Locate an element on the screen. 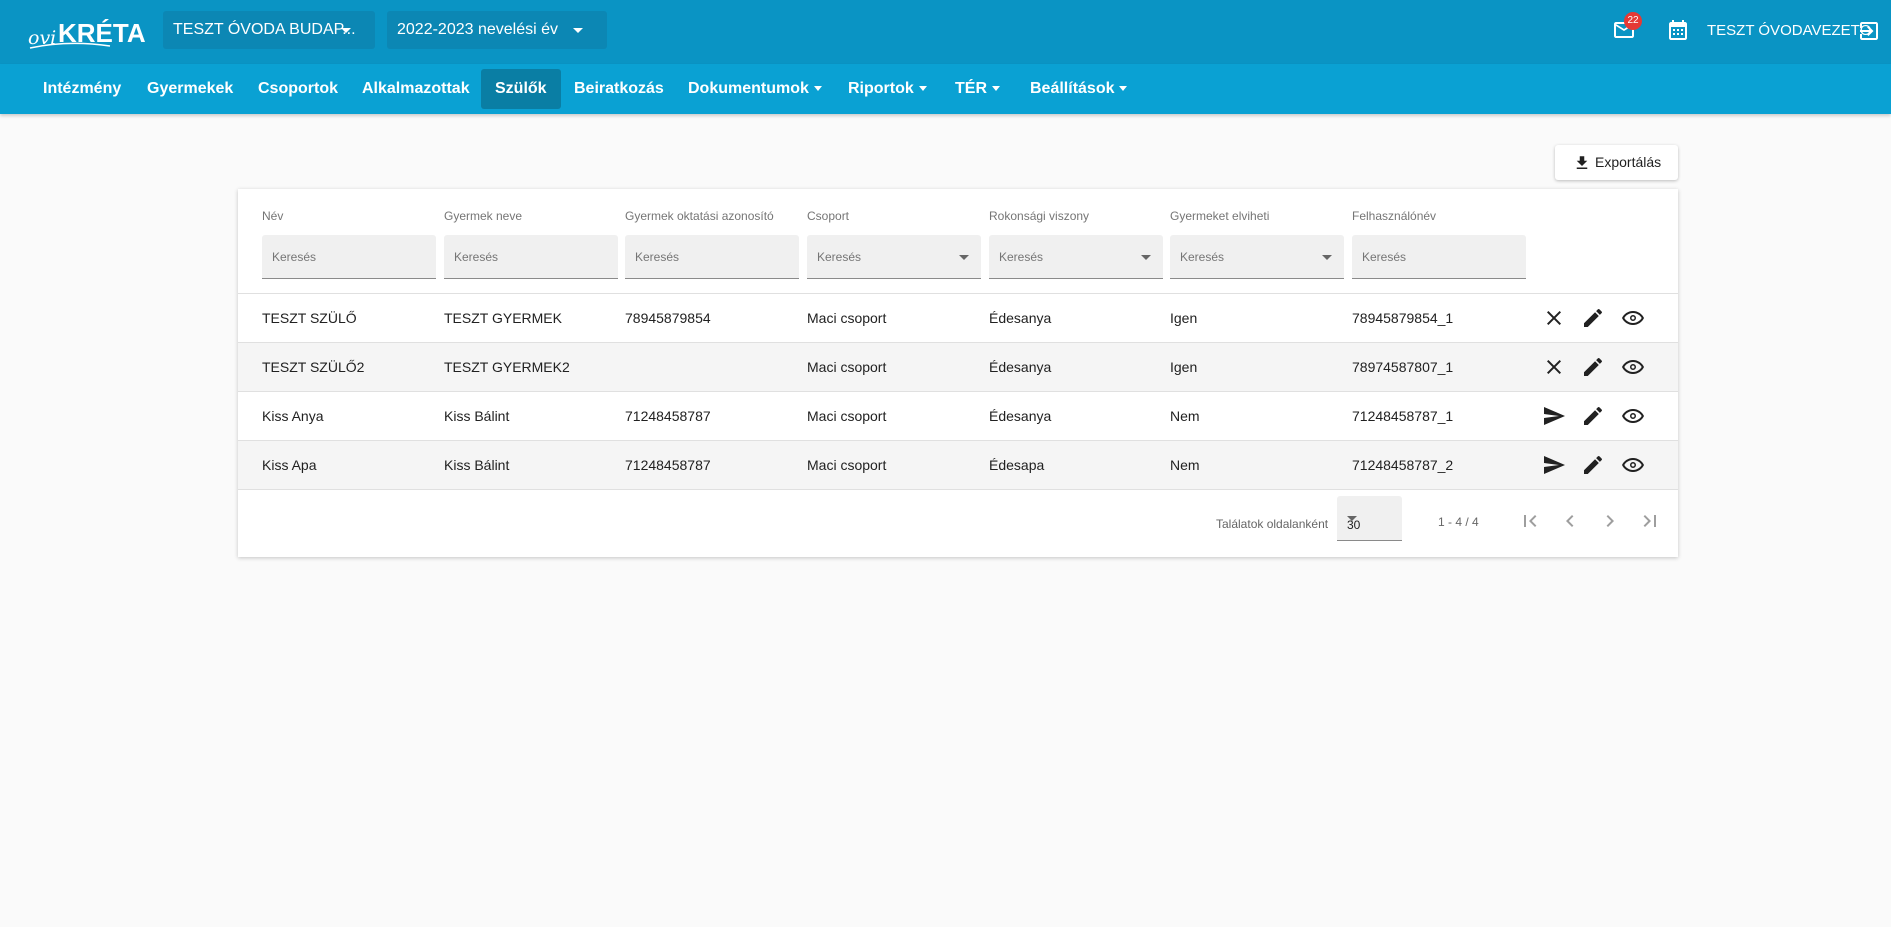 The image size is (1891, 927). cell-gyermek-neve: TESZT GYERMEK2 is located at coordinates (507, 367).